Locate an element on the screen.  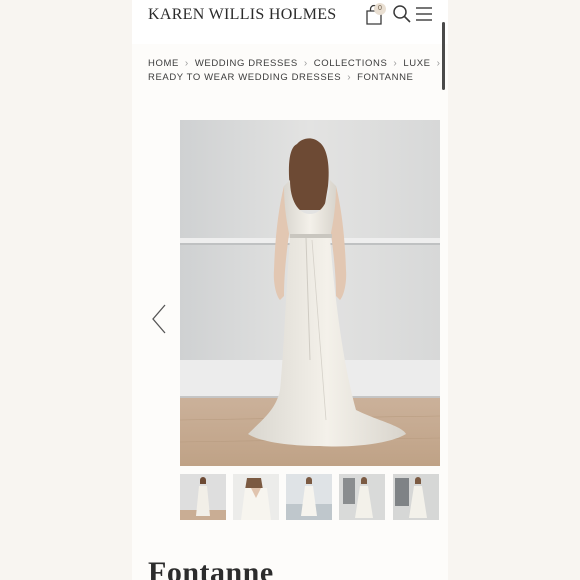
breadcrumb-collections: COLLECTIONS is located at coordinates (351, 63).